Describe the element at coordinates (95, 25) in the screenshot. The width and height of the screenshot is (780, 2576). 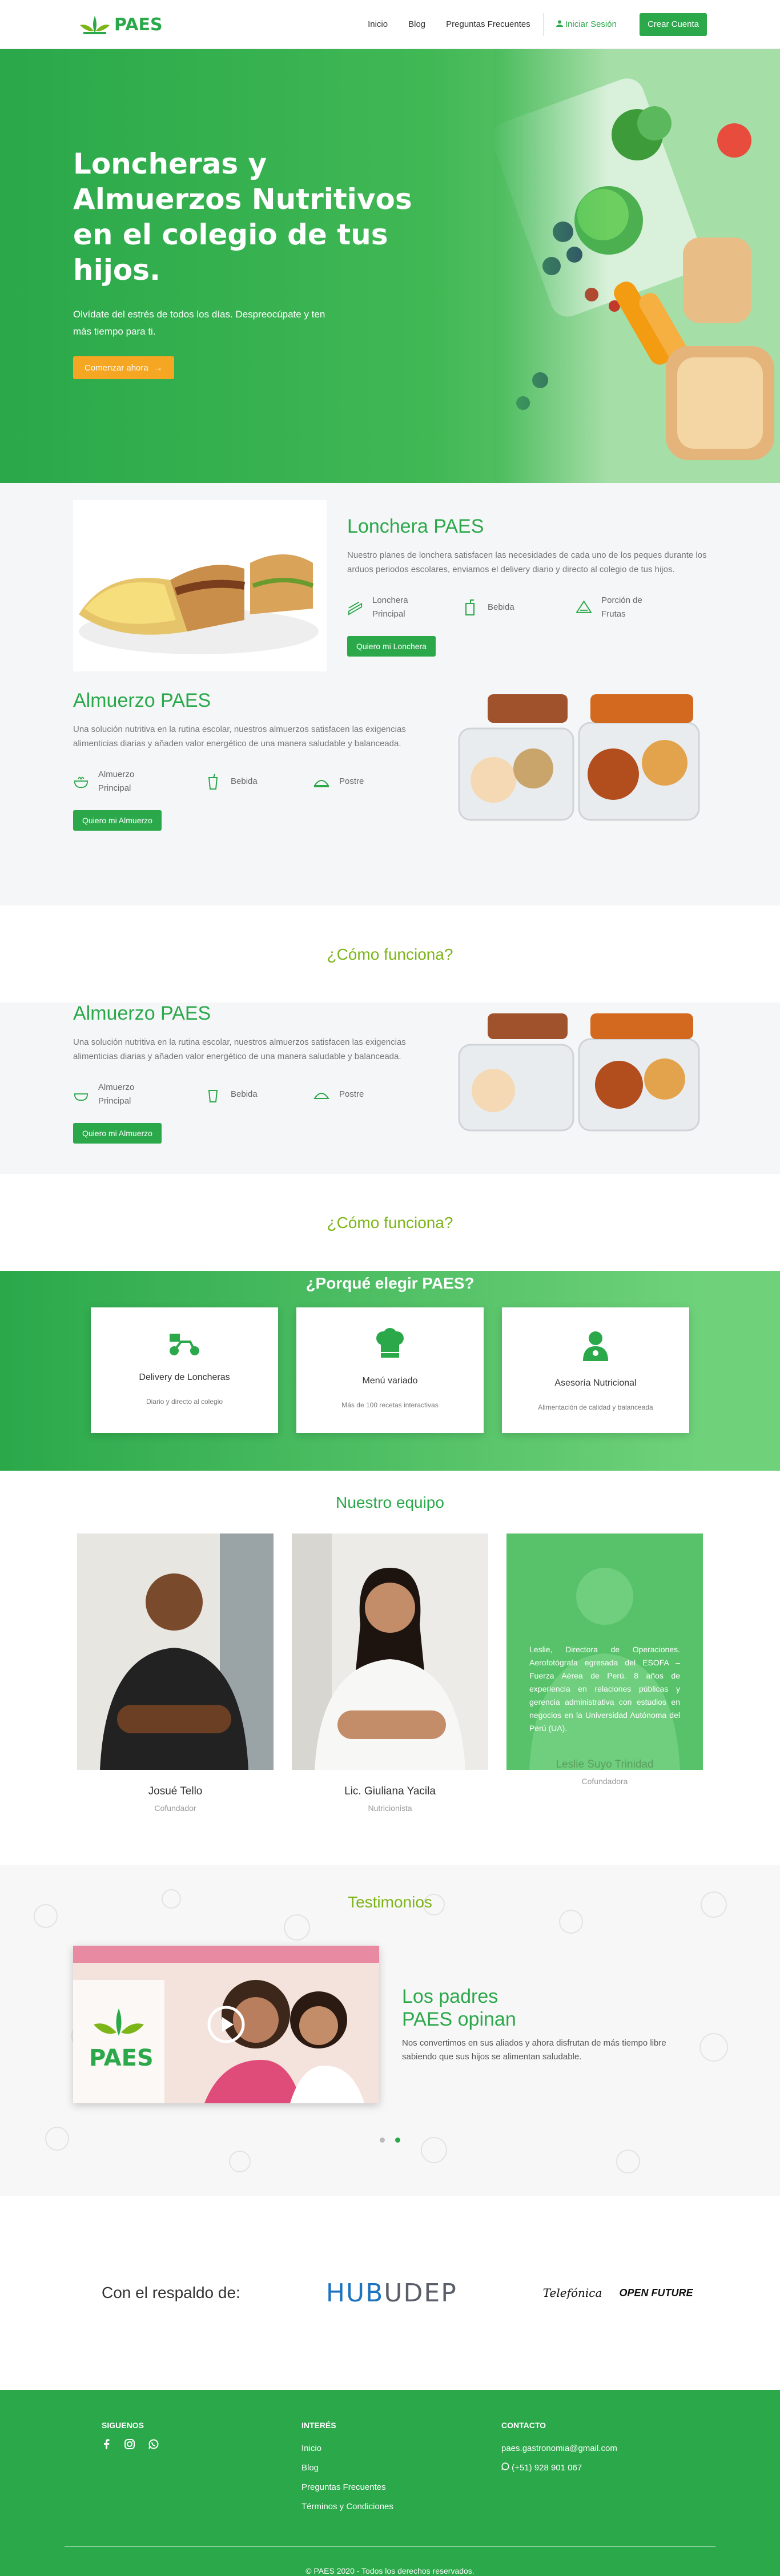
I see `leaf-logo-icon` at that location.